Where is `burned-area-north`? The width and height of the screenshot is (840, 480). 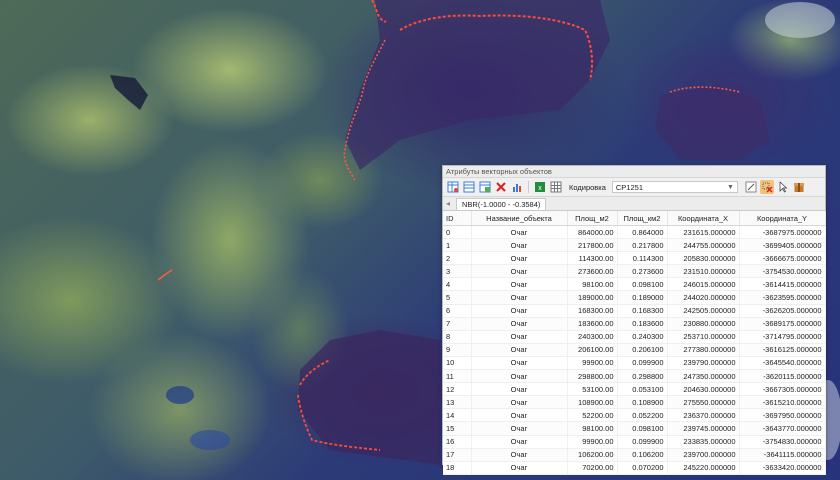
burned-area-north is located at coordinates (477, 85).